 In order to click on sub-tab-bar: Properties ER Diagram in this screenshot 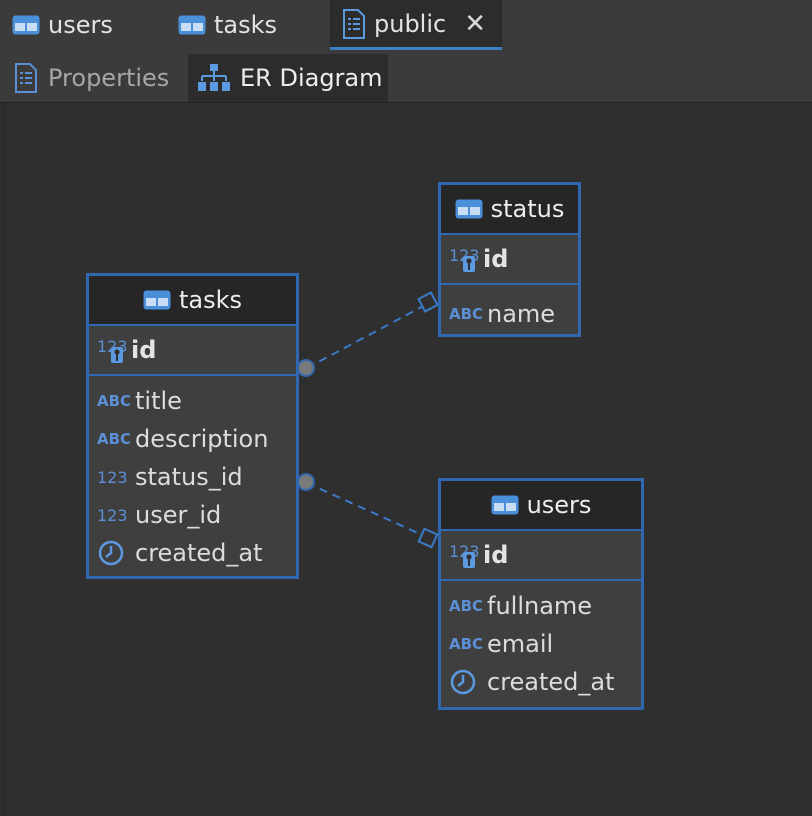, I will do `click(406, 77)`.